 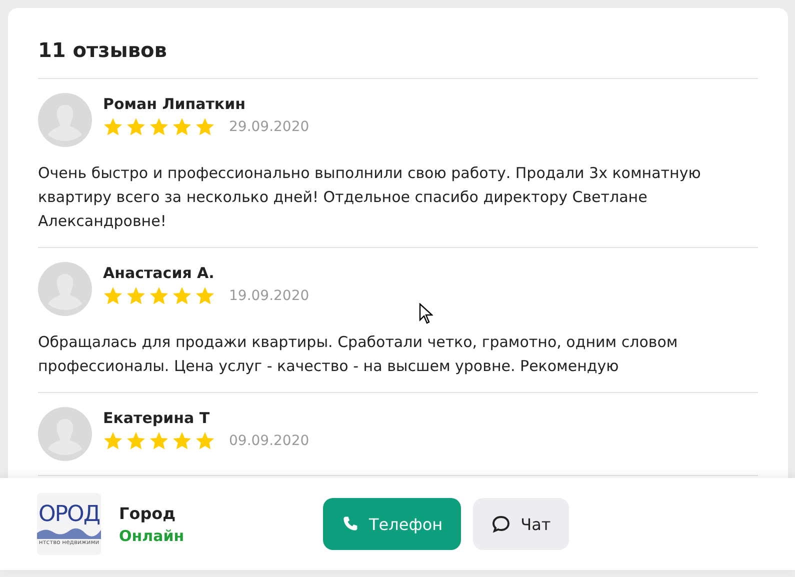 What do you see at coordinates (159, 273) in the screenshot?
I see `author-name: Анастасия А.` at bounding box center [159, 273].